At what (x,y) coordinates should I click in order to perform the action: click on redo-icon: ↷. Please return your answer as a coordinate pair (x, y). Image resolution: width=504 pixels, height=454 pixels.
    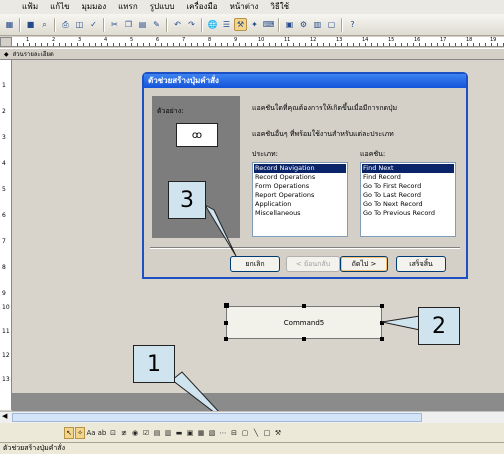
    Looking at the image, I should click on (191, 24).